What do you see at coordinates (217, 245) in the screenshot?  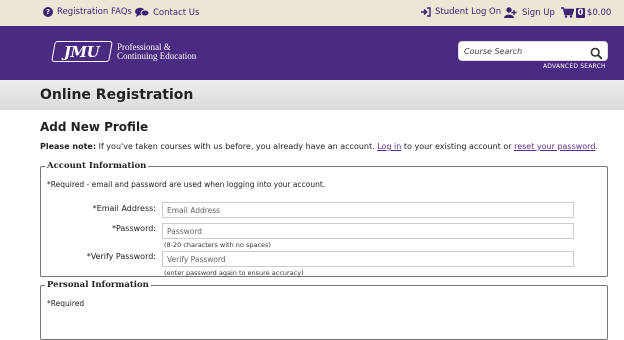 I see `password-hint: (8-20 characters with no spaces)` at bounding box center [217, 245].